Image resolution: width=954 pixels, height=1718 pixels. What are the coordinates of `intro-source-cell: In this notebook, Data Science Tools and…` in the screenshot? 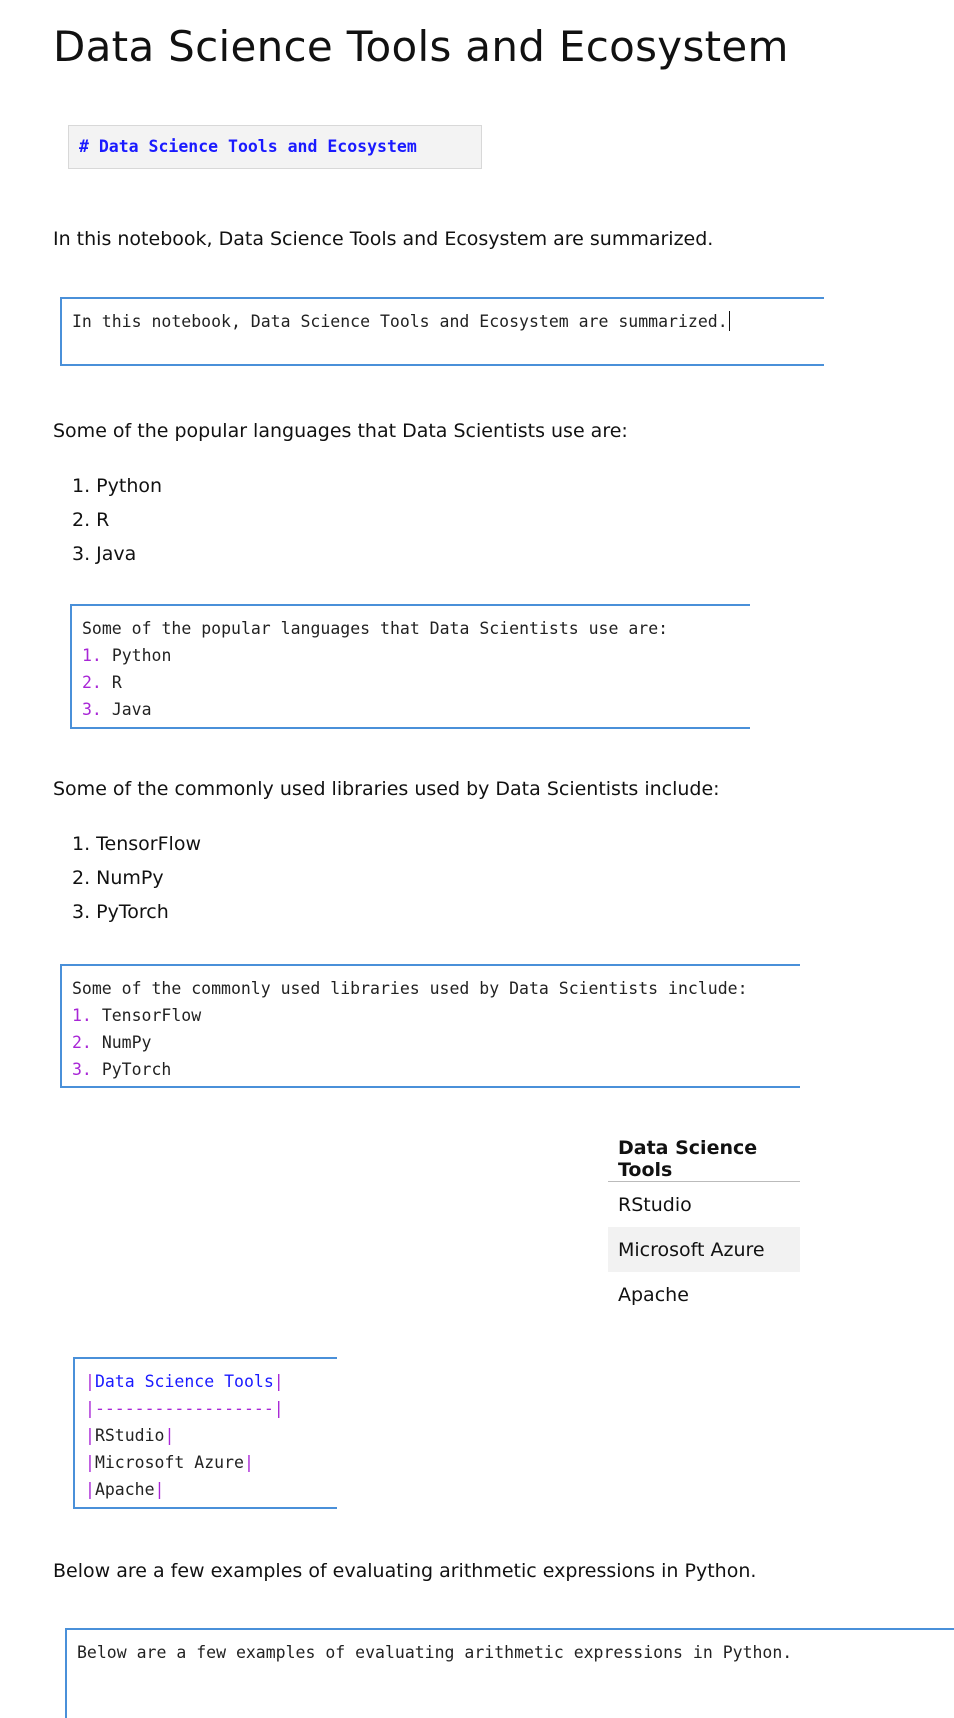 It's located at (442, 331).